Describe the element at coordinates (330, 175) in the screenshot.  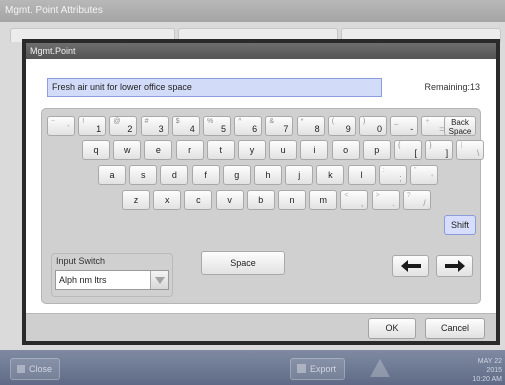
I see `key: k` at that location.